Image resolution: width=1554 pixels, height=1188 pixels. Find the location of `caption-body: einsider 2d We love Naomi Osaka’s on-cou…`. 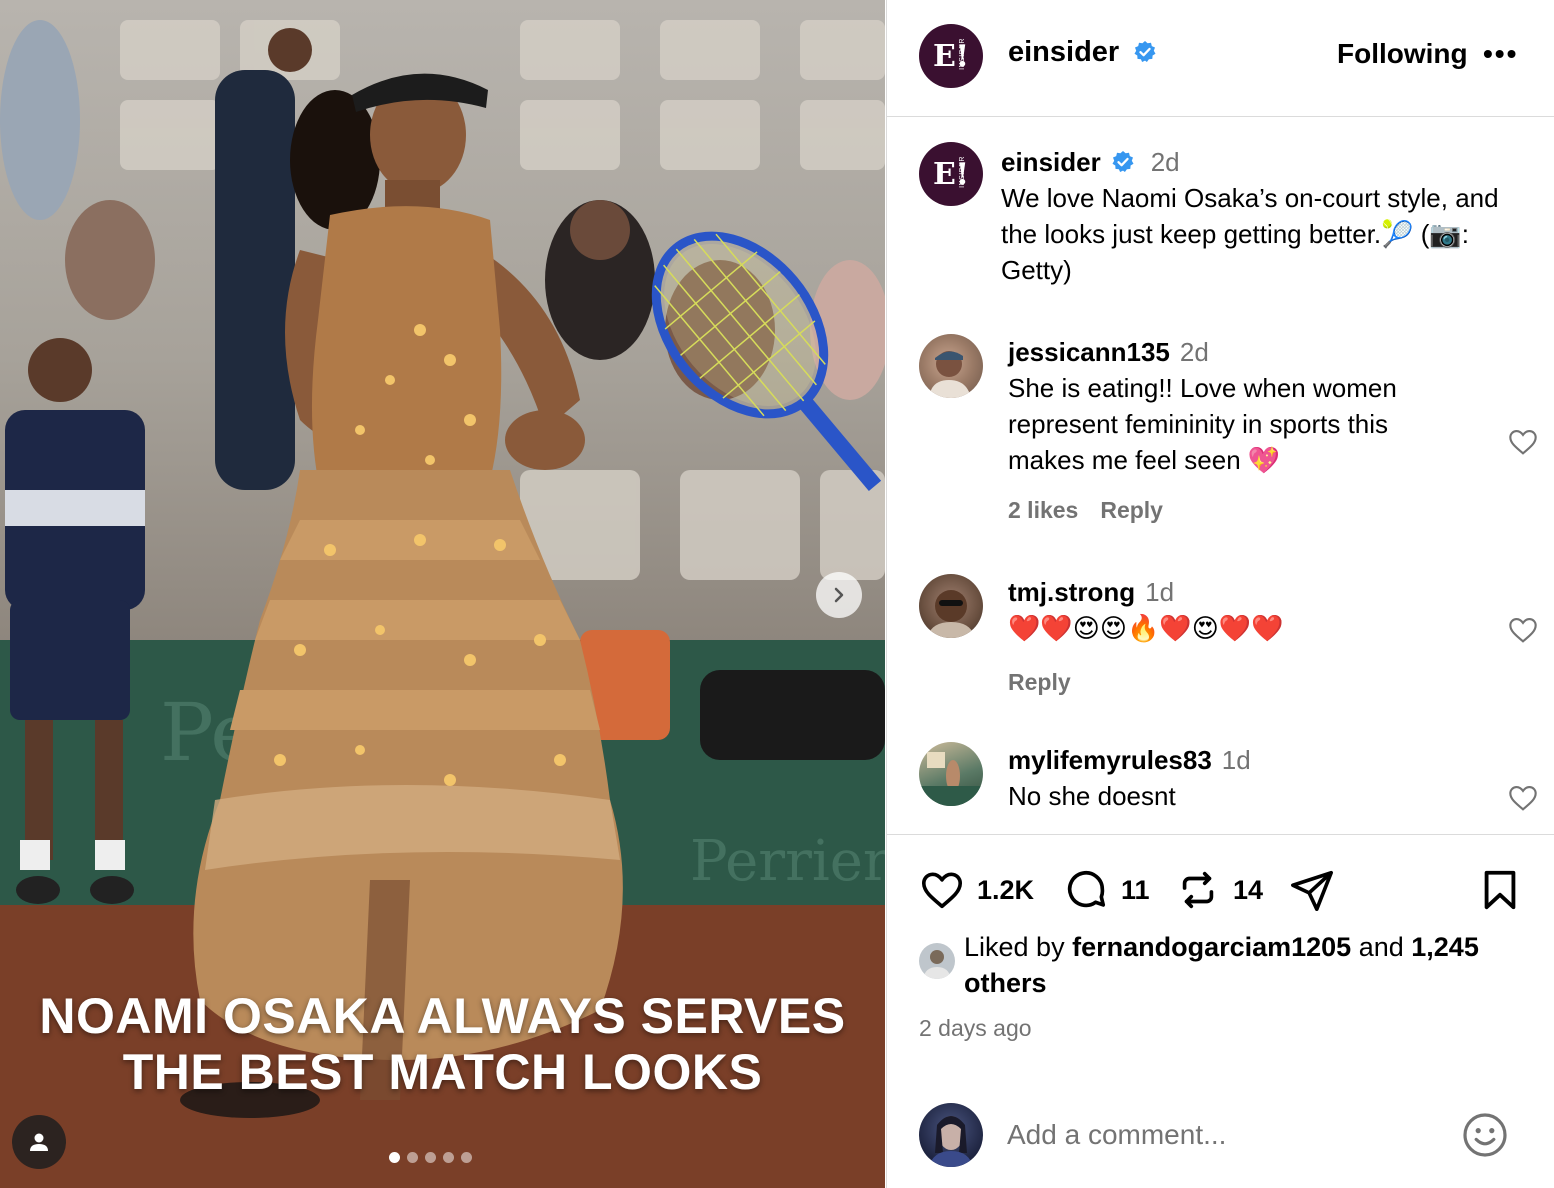

caption-body: einsider 2d We love Naomi Osaka’s on-cou… is located at coordinates (1266, 216).